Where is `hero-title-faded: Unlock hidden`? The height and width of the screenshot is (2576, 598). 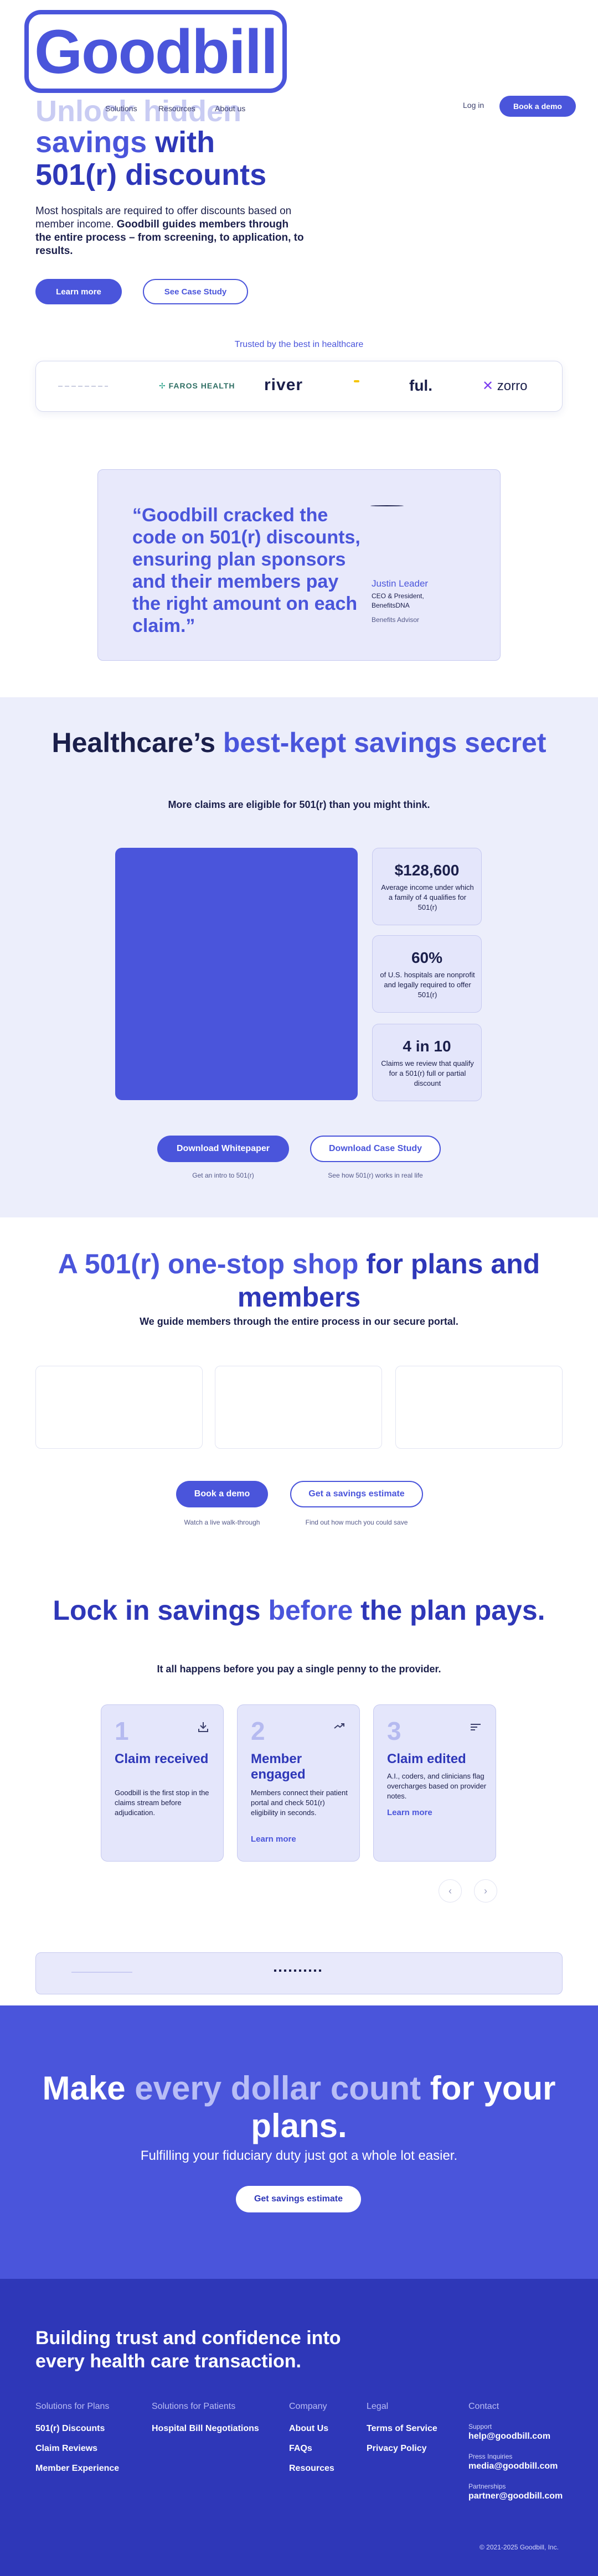 hero-title-faded: Unlock hidden is located at coordinates (138, 111).